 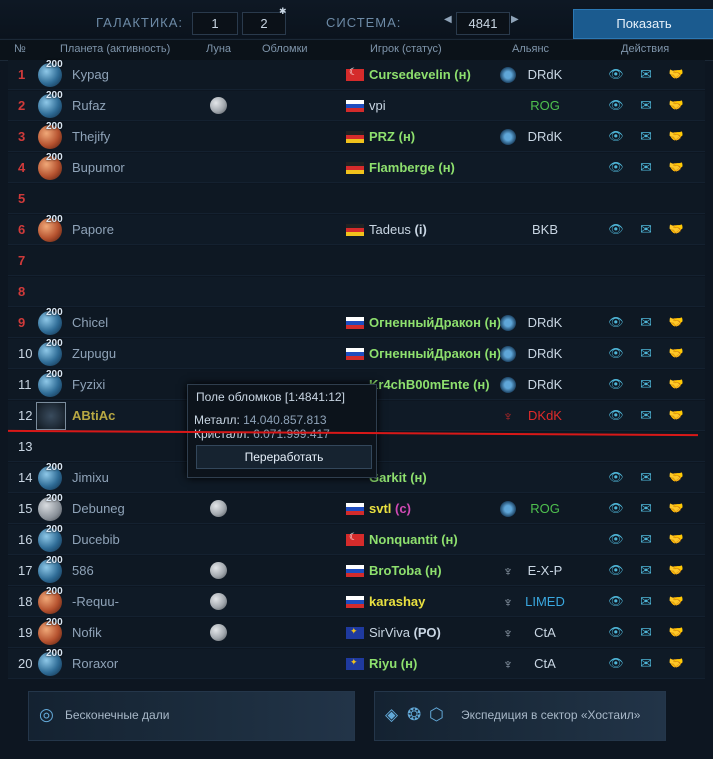 What do you see at coordinates (402, 167) in the screenshot?
I see `player-name-text: Flamberge` at bounding box center [402, 167].